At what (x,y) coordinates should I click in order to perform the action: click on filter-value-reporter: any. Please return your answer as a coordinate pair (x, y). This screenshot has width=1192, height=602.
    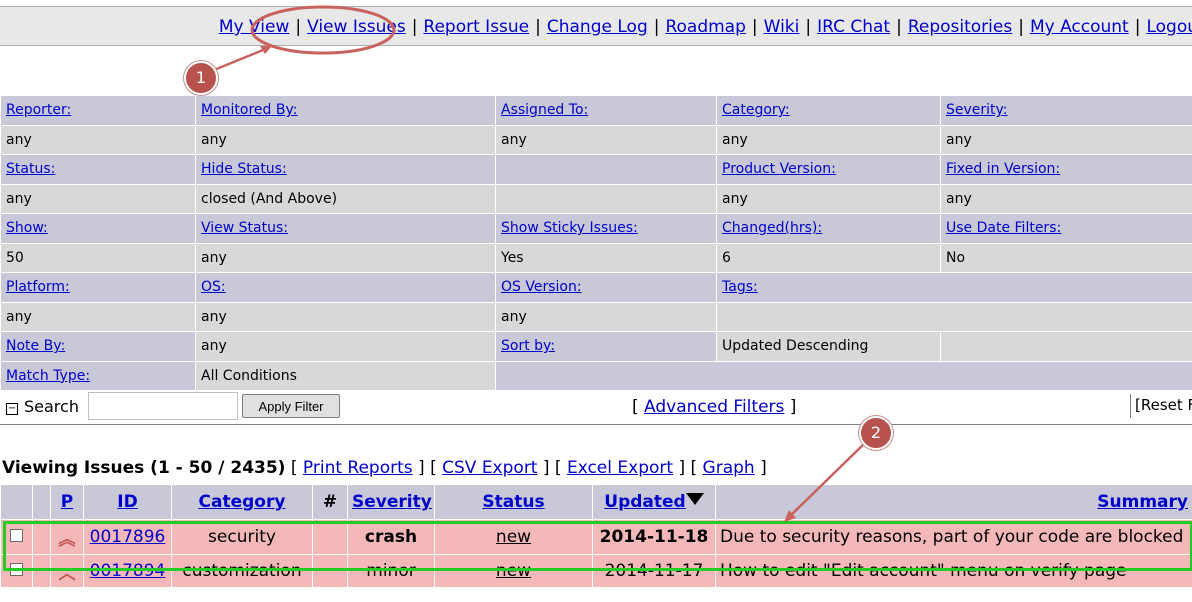
    Looking at the image, I should click on (98, 139).